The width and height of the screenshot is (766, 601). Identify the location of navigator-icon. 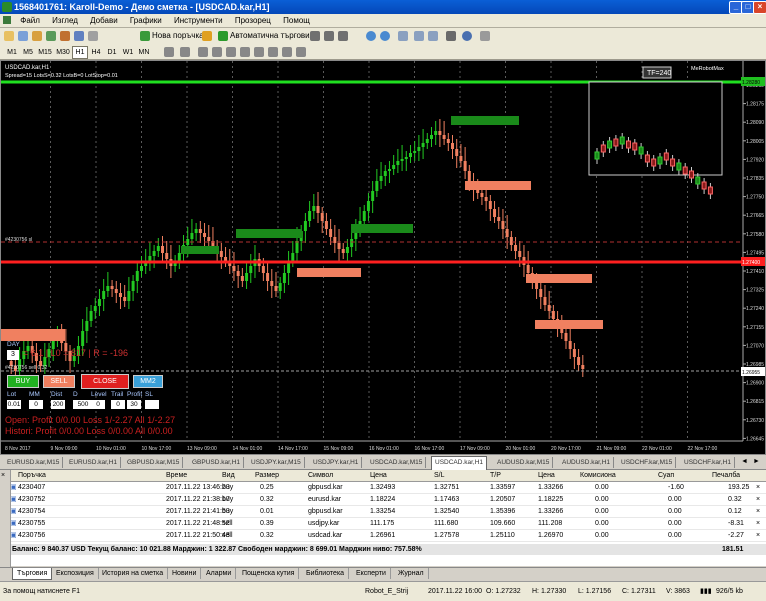
(65, 36).